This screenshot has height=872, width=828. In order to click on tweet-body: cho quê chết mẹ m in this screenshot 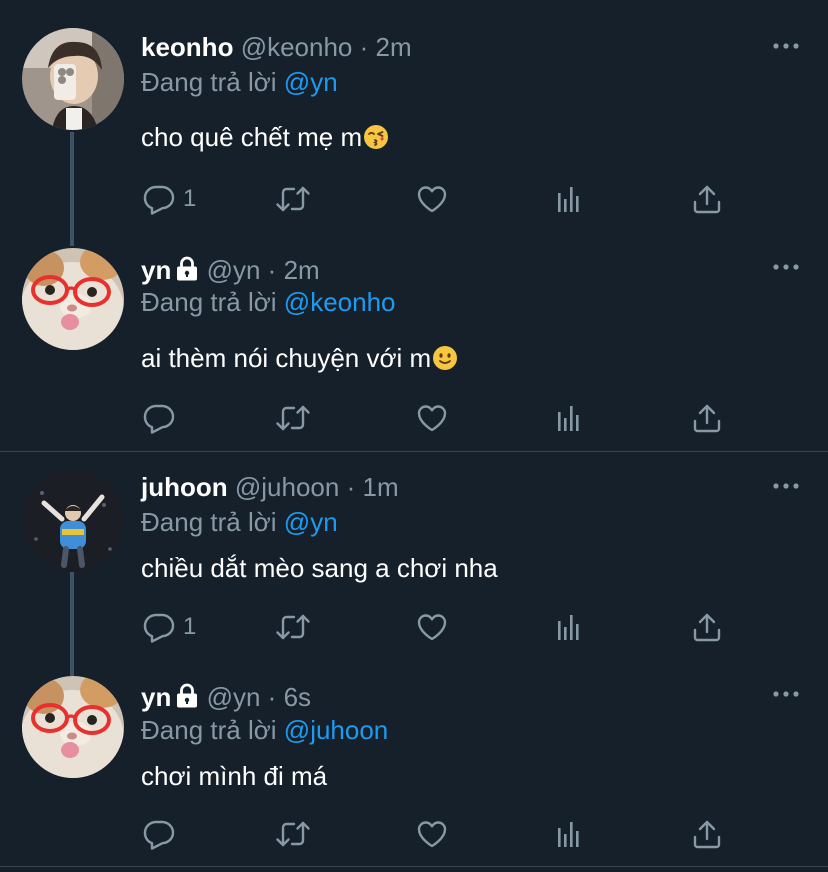, I will do `click(252, 137)`.